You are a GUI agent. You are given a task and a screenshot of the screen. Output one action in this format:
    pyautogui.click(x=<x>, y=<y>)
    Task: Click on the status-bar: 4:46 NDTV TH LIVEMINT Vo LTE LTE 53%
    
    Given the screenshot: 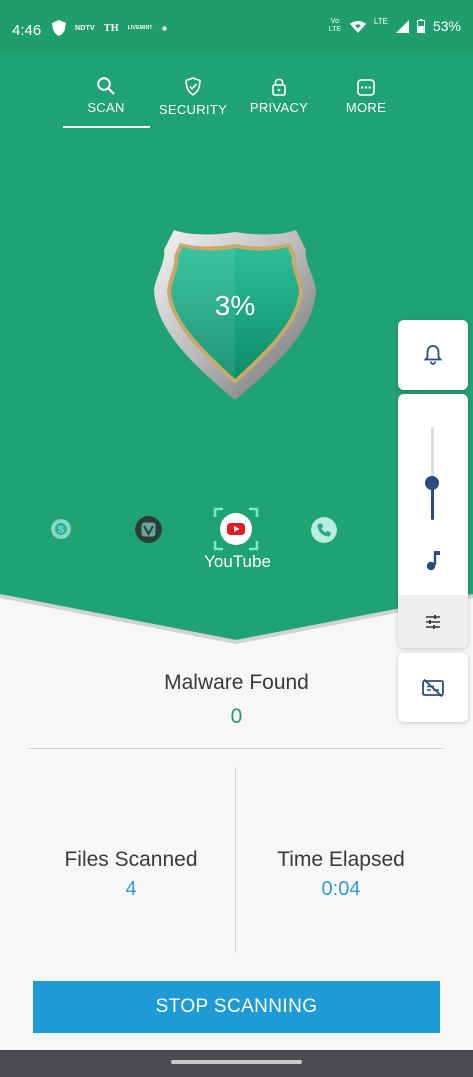 What is the action you would take?
    pyautogui.click(x=236, y=26)
    